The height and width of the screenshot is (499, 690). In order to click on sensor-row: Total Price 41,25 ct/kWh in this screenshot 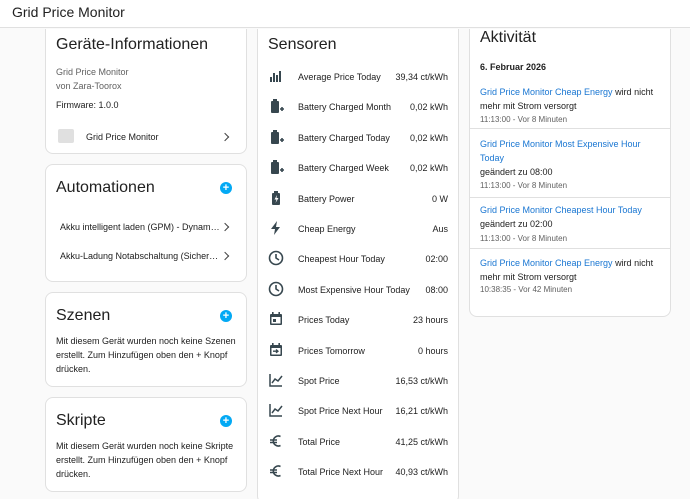, I will do `click(358, 442)`.